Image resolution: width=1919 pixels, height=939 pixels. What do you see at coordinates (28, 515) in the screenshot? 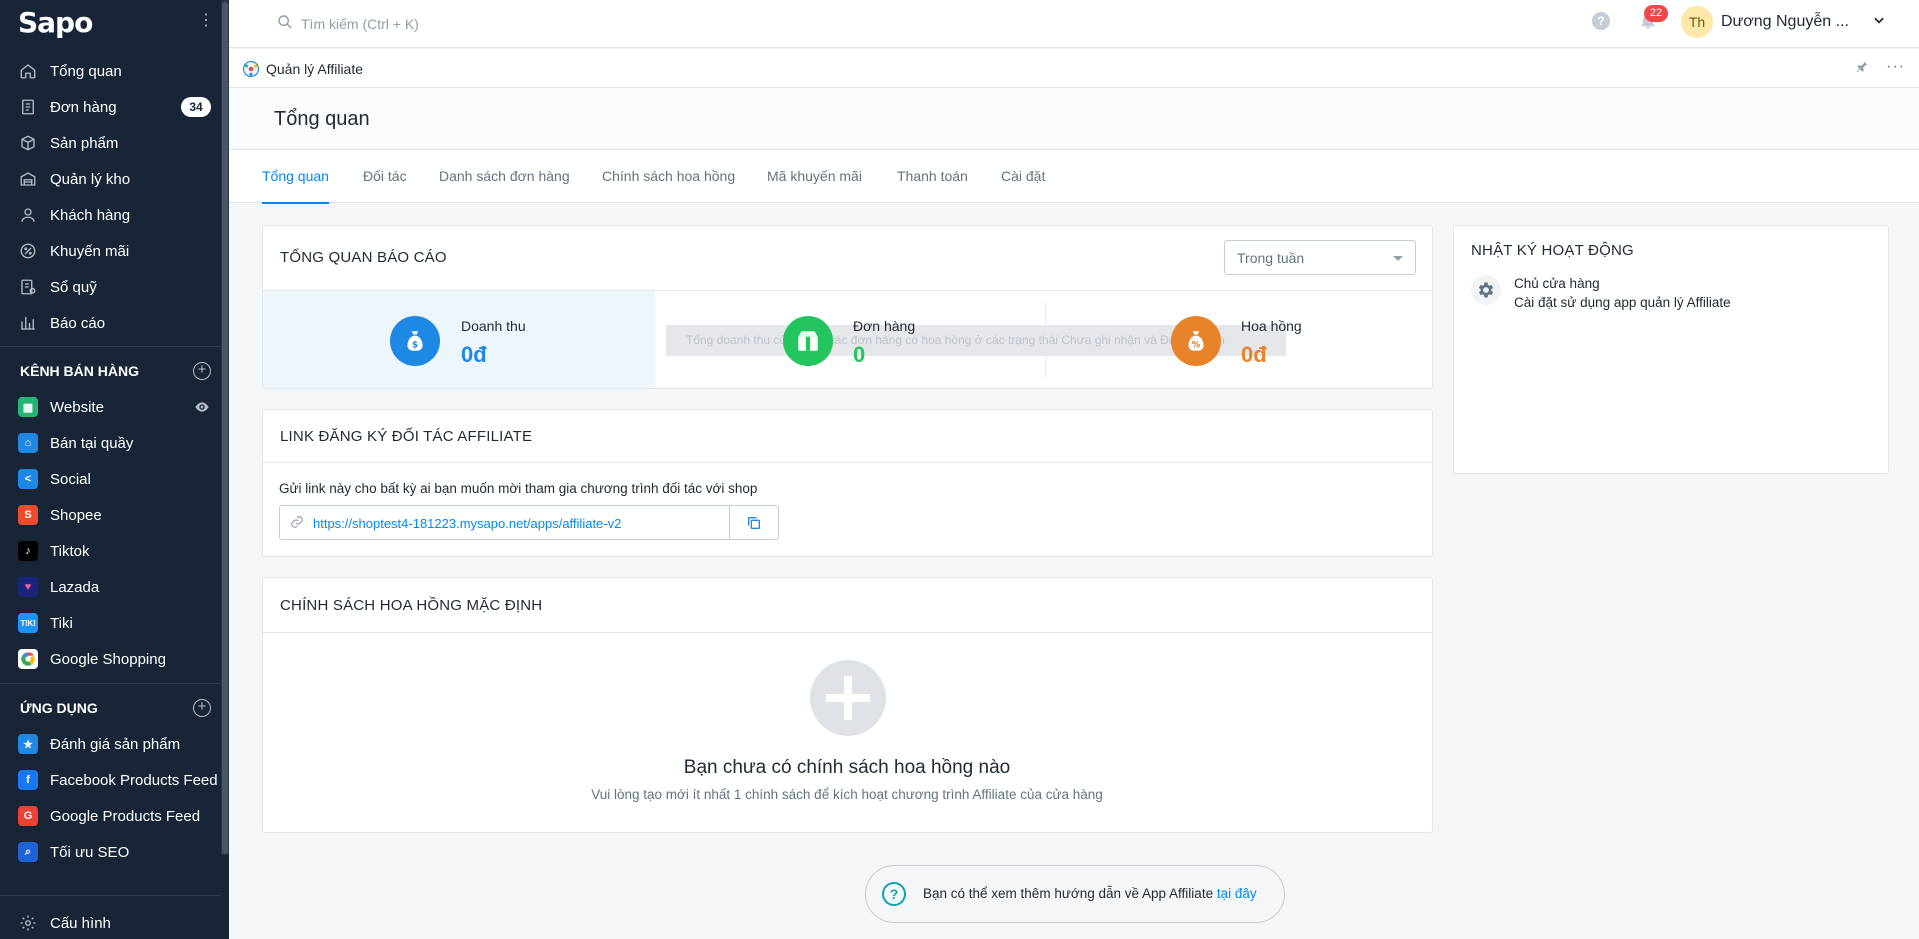
I see `shopee-icon: S` at bounding box center [28, 515].